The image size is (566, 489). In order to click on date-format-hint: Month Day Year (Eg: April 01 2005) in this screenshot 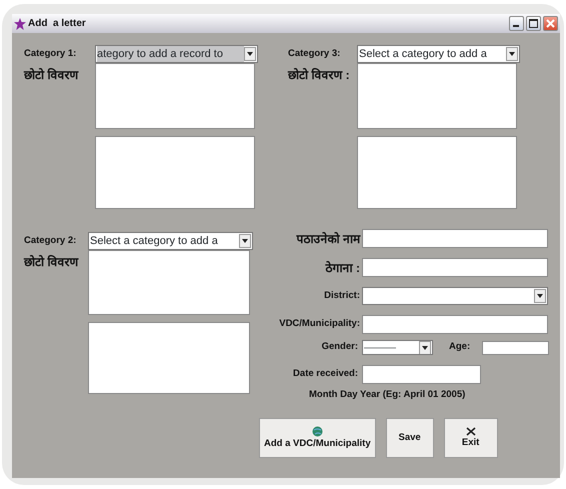, I will do `click(387, 395)`.